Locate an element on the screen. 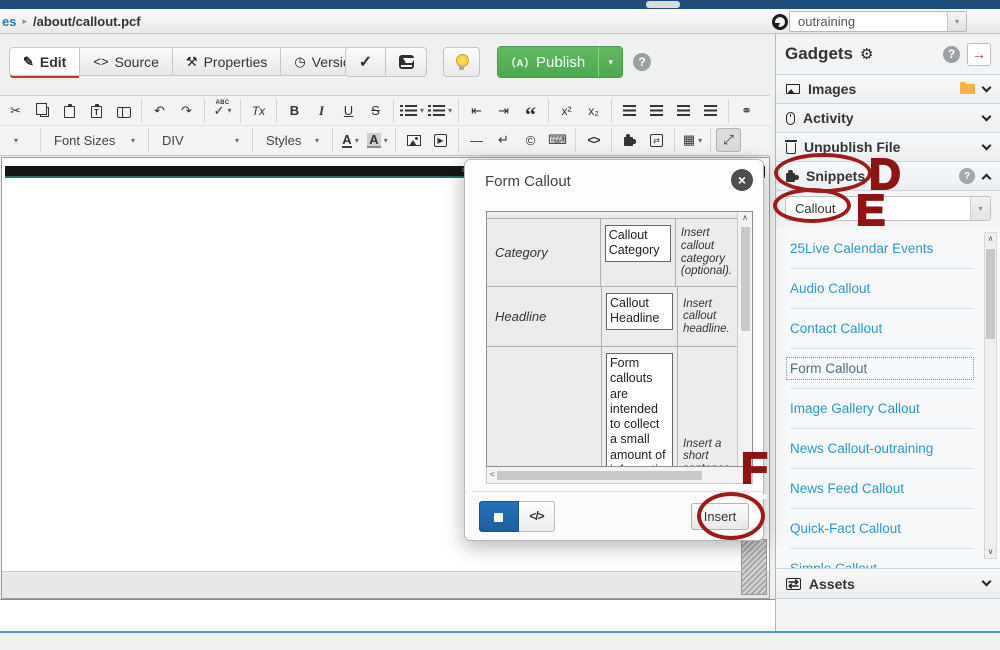 The height and width of the screenshot is (650, 1000). undo-button: ↶ is located at coordinates (159, 111).